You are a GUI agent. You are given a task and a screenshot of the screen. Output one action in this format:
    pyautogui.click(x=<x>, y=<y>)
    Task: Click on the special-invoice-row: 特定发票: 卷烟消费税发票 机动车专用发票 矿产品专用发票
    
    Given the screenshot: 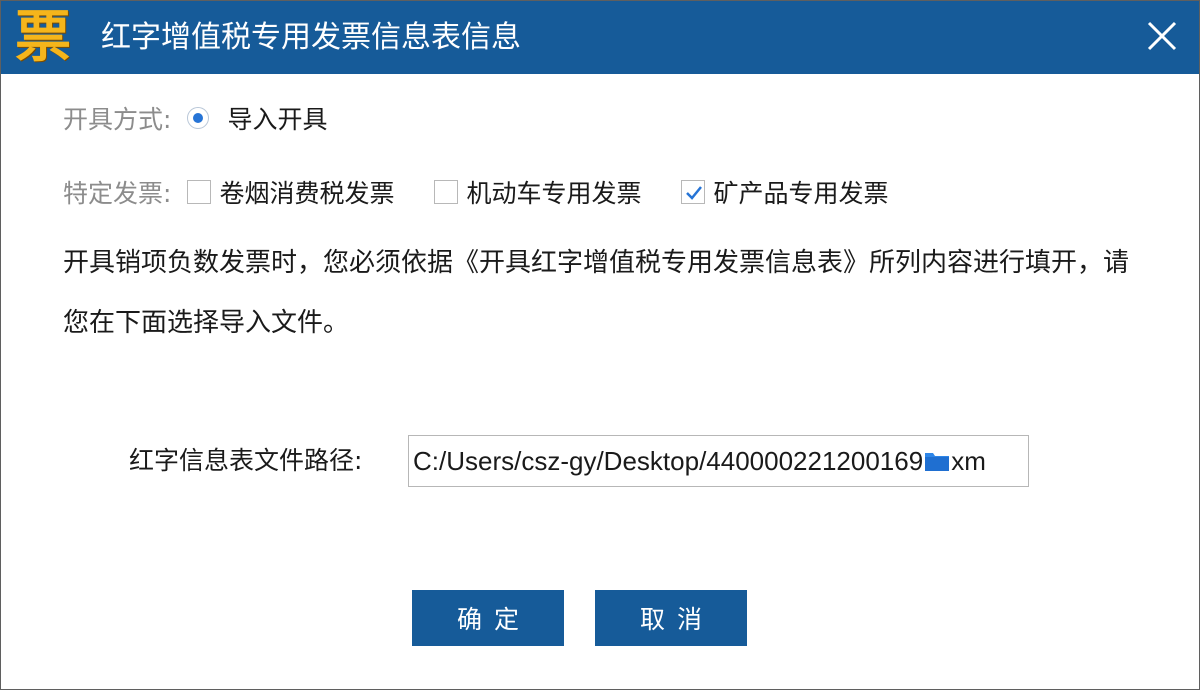 What is the action you would take?
    pyautogui.click(x=495, y=192)
    